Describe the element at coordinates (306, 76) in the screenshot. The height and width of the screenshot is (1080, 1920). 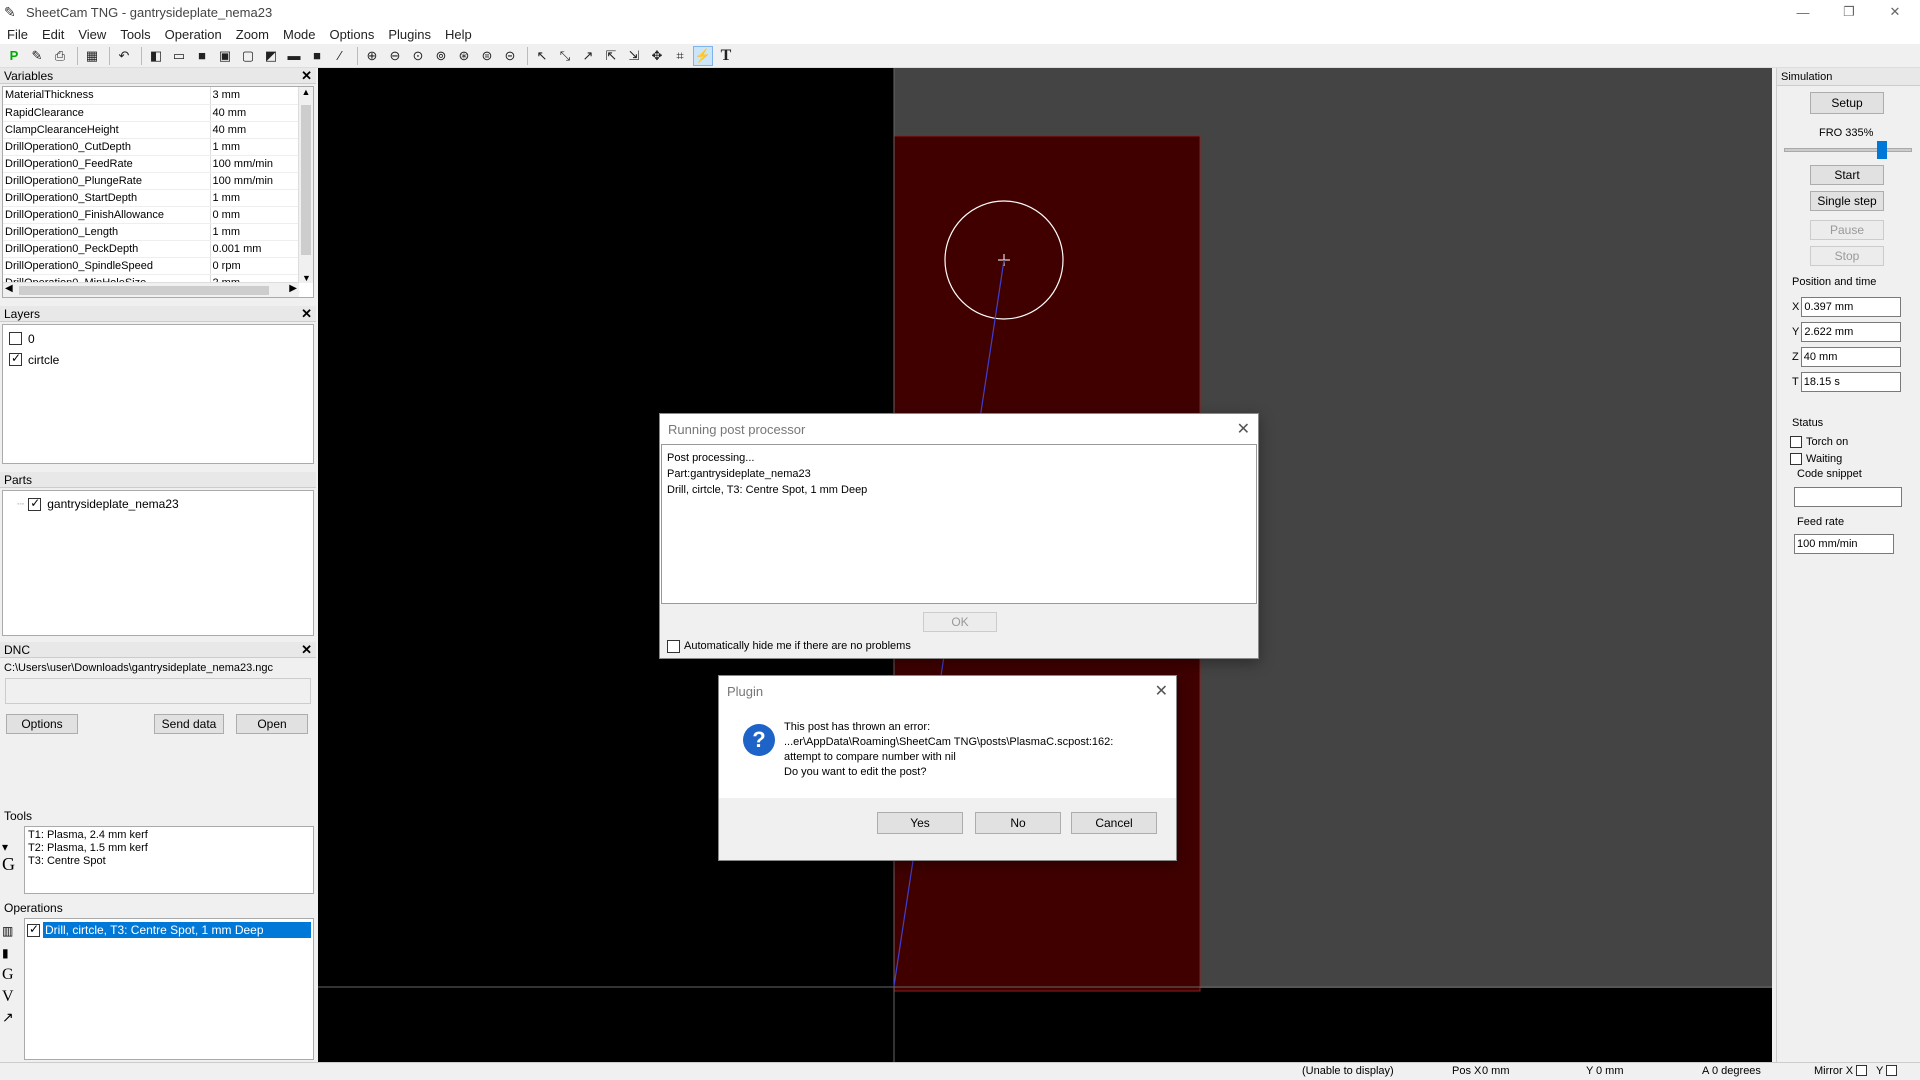
I see `close-variables-icon: ✕` at that location.